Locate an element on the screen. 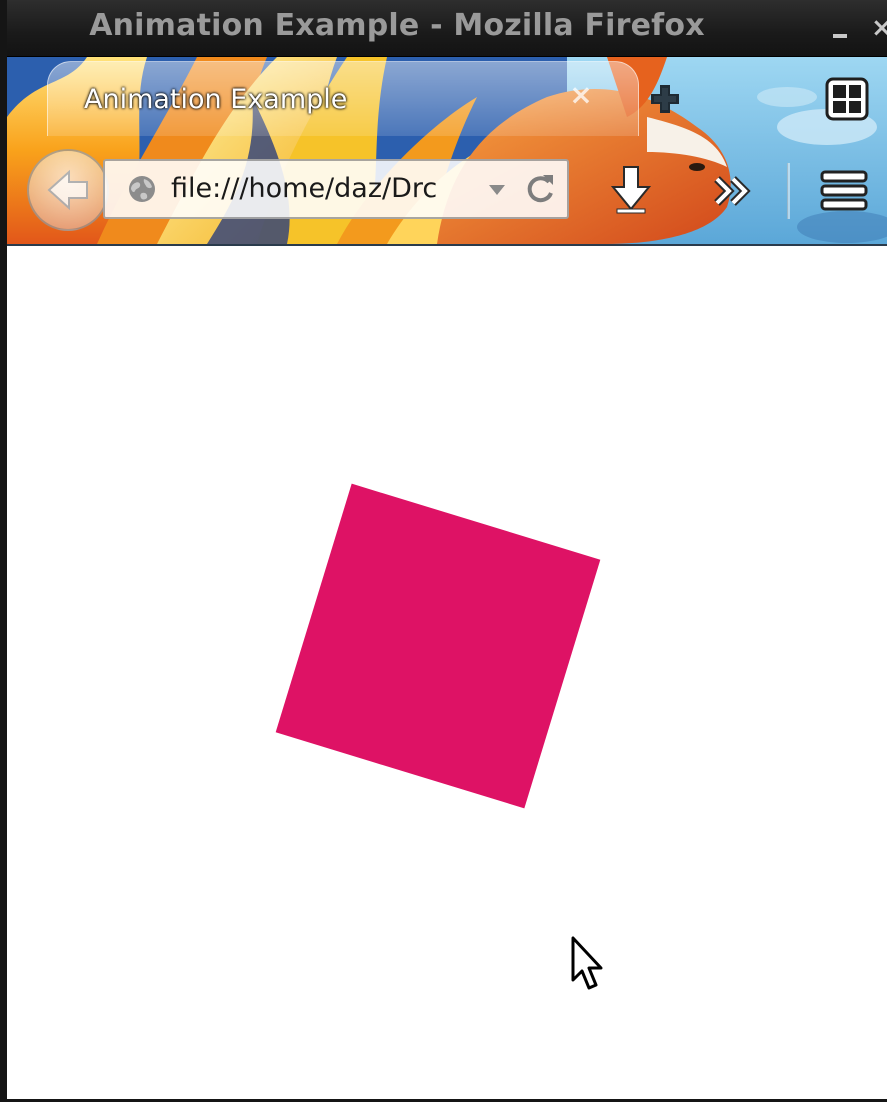 This screenshot has height=1102, width=887. tab-animation-example: Animation Example × is located at coordinates (343, 98).